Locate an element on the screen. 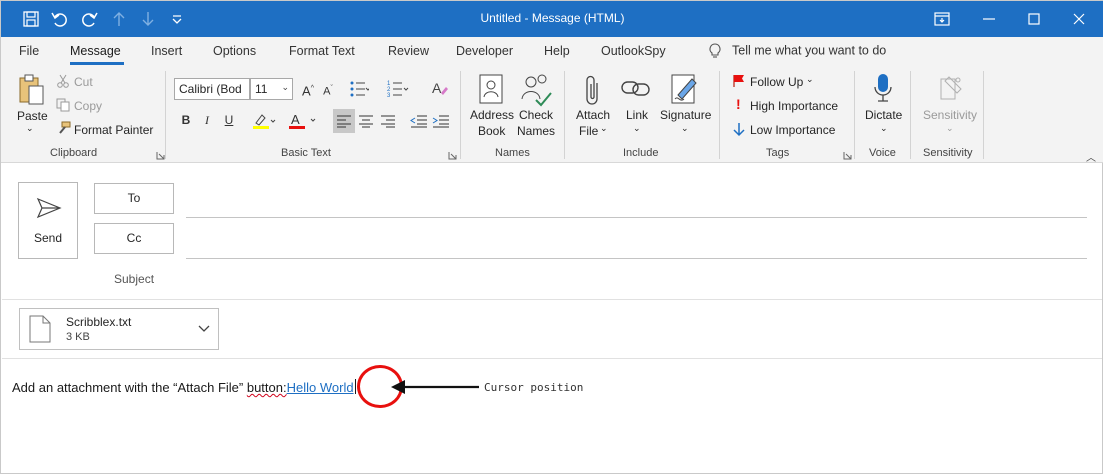  signature-label: Signature is located at coordinates (685, 115).